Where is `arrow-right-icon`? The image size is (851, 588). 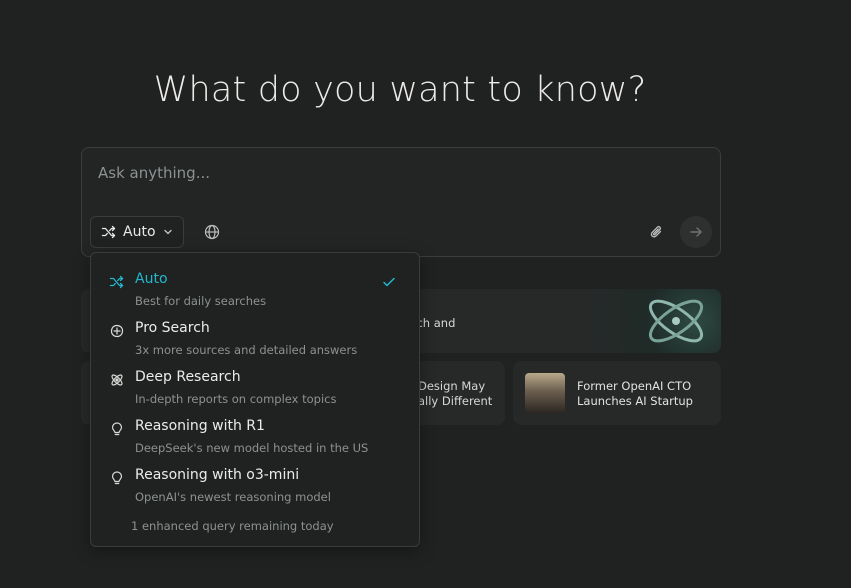 arrow-right-icon is located at coordinates (696, 232).